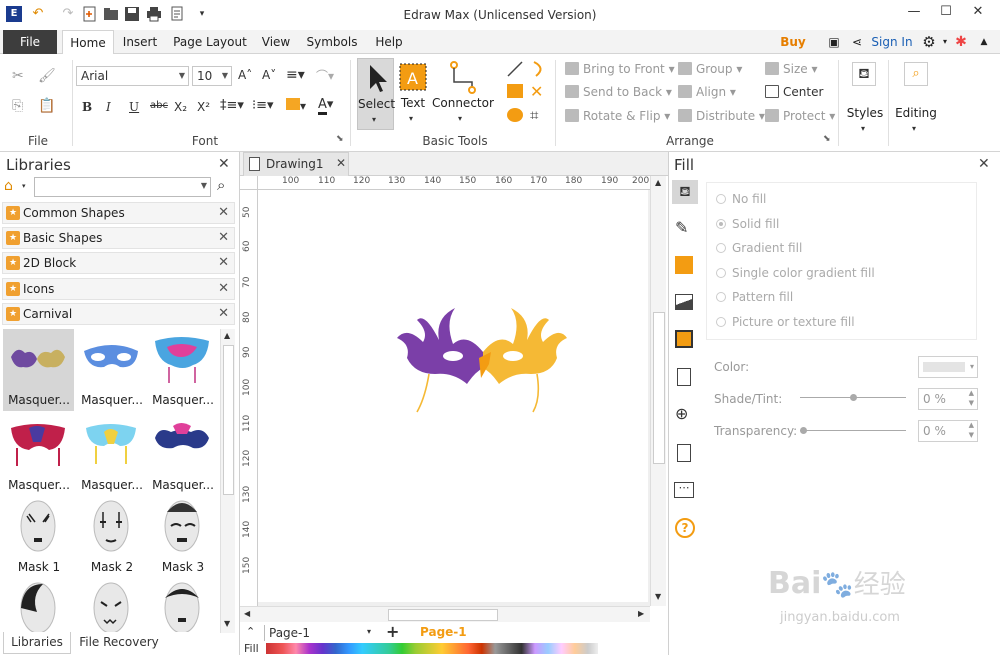 The width and height of the screenshot is (1000, 655). I want to click on bullets-icon: ⁝≡▾, so click(263, 105).